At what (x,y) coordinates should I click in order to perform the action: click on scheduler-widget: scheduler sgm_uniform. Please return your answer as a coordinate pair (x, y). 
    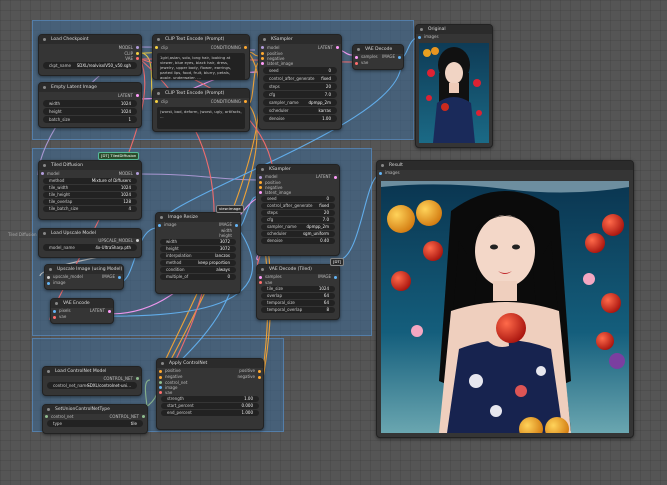
    Looking at the image, I should click on (298, 234).